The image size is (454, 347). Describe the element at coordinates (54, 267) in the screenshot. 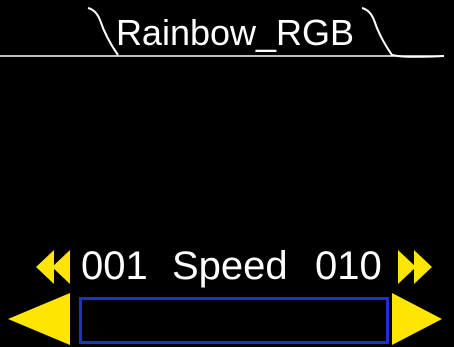

I see `double-left-arrow-icon` at that location.